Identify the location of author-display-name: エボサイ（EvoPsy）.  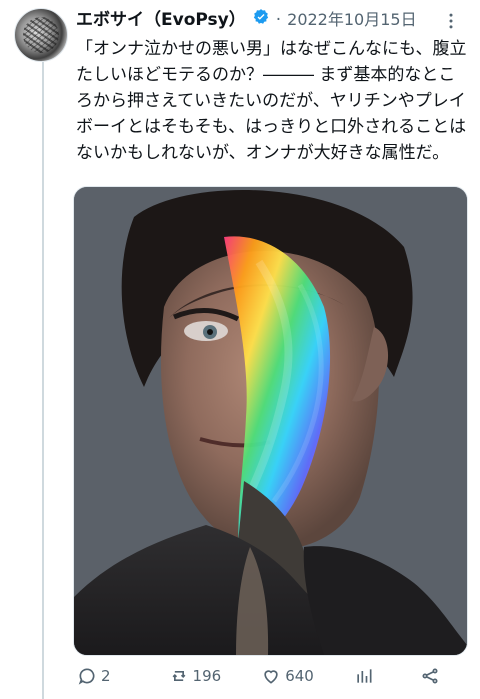
(161, 20).